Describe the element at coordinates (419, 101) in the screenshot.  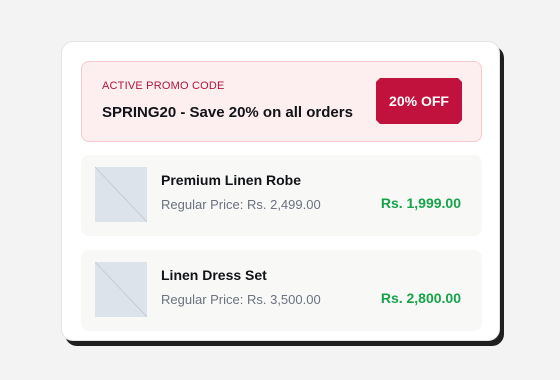
I see `discount-badge: 20% OFF` at that location.